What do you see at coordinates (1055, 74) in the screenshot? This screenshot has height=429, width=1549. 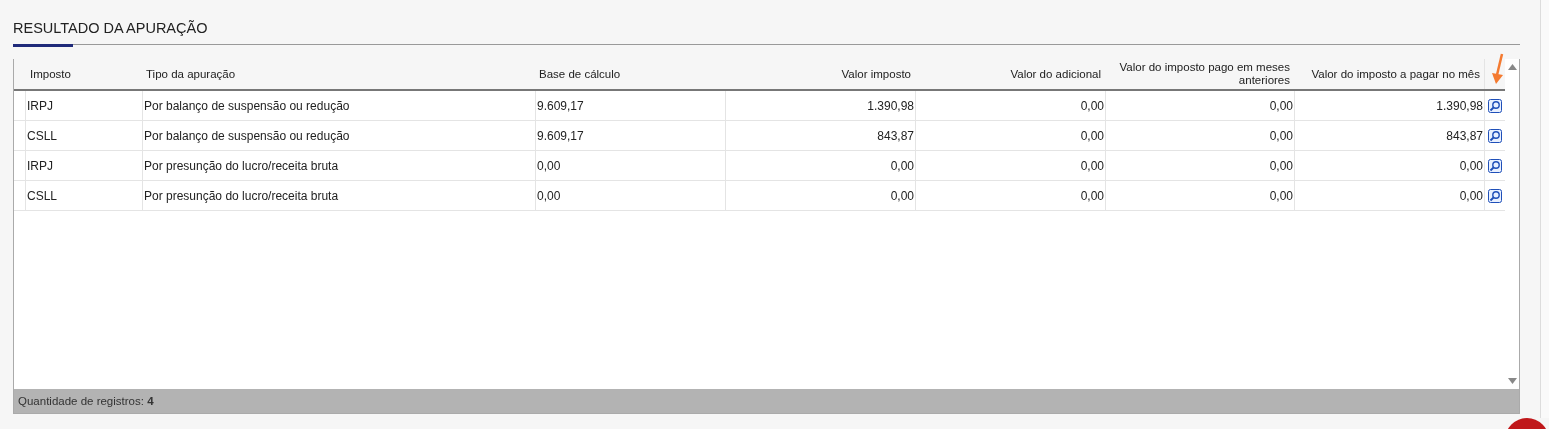 I see `column-header: Valor do adicional` at bounding box center [1055, 74].